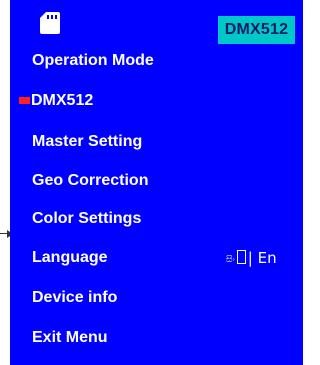  What do you see at coordinates (90, 181) in the screenshot?
I see `menu-item-geo-correction: Geo Correction` at bounding box center [90, 181].